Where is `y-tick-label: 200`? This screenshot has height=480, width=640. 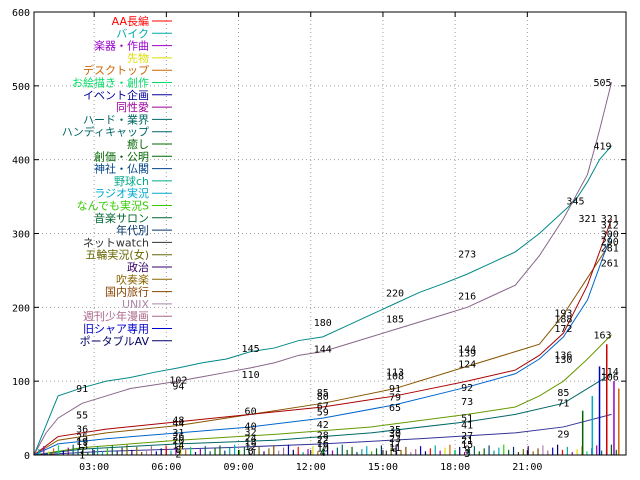
y-tick-label: 200 is located at coordinates (21, 308).